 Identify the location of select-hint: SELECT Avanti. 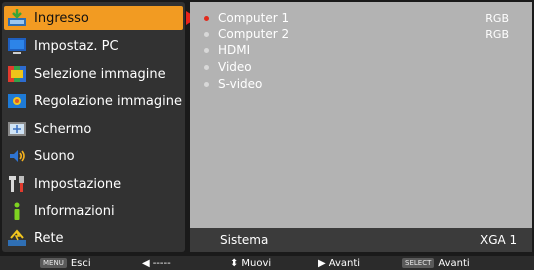
(436, 263).